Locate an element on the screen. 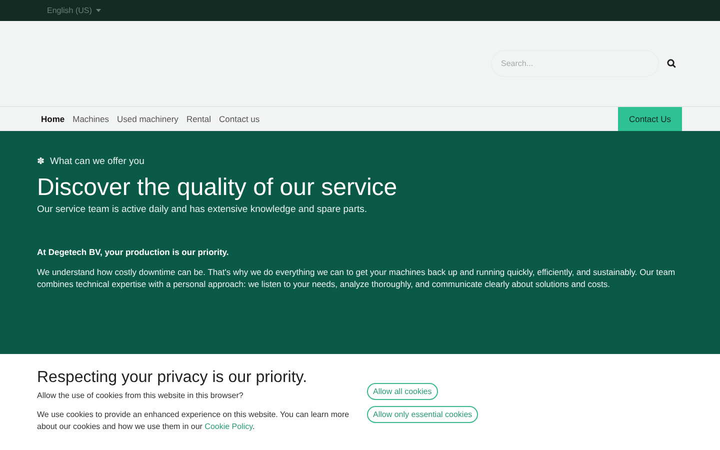 Image resolution: width=720 pixels, height=450 pixels. language-dropdown: English (US) is located at coordinates (74, 10).